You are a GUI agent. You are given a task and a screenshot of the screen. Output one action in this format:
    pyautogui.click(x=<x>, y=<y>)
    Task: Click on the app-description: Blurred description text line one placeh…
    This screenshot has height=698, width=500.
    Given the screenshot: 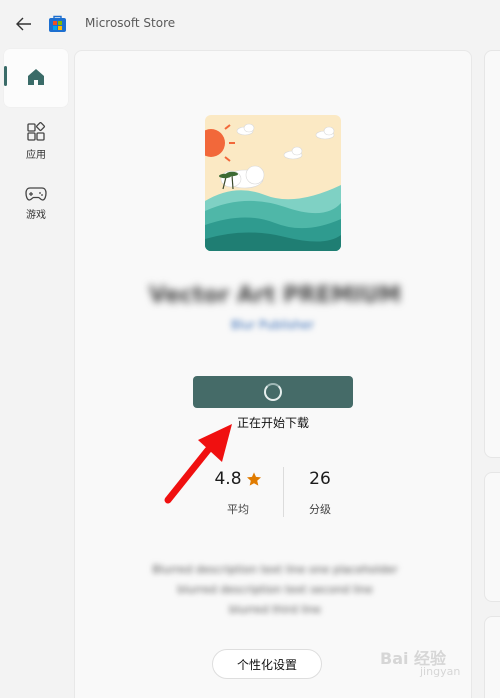 What is the action you would take?
    pyautogui.click(x=275, y=590)
    